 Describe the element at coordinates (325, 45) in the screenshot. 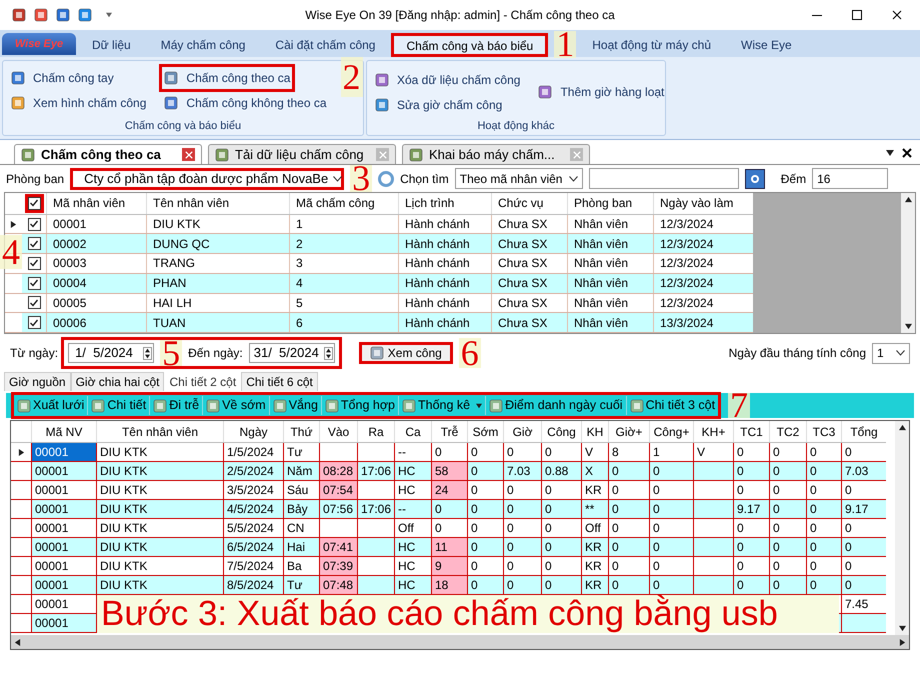

I see `ribbon-tab: Cài đặt chấm công` at that location.